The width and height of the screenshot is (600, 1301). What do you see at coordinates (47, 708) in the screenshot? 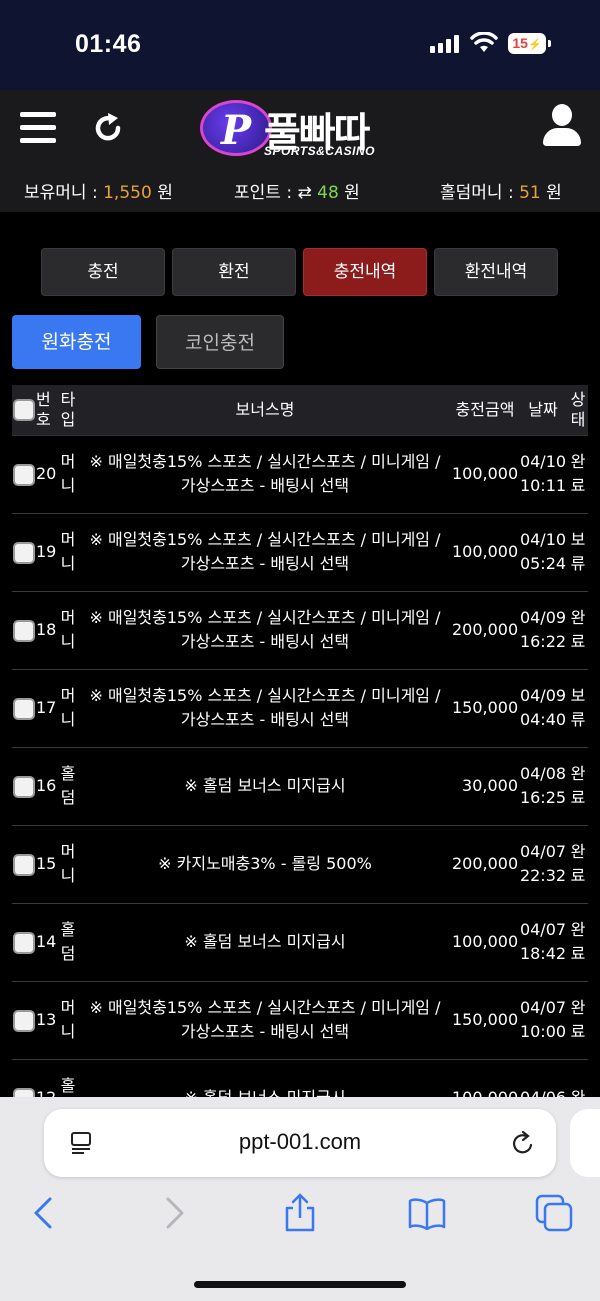
I see `row-no: 17` at bounding box center [47, 708].